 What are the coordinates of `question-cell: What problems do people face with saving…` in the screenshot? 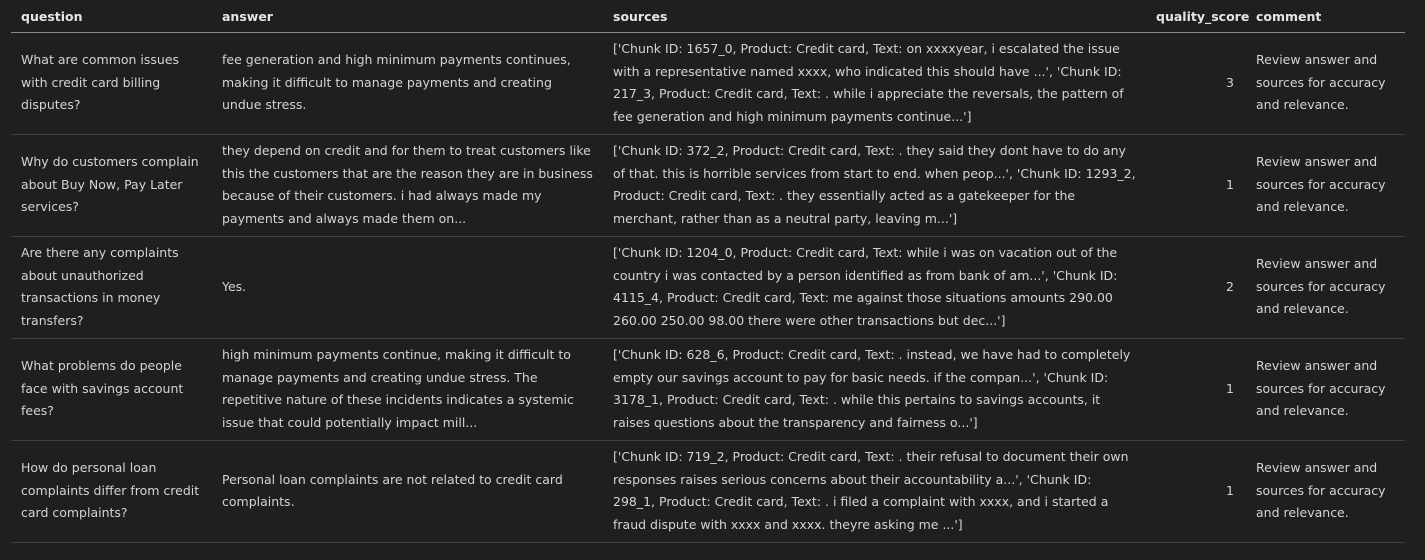 It's located at (111, 389).